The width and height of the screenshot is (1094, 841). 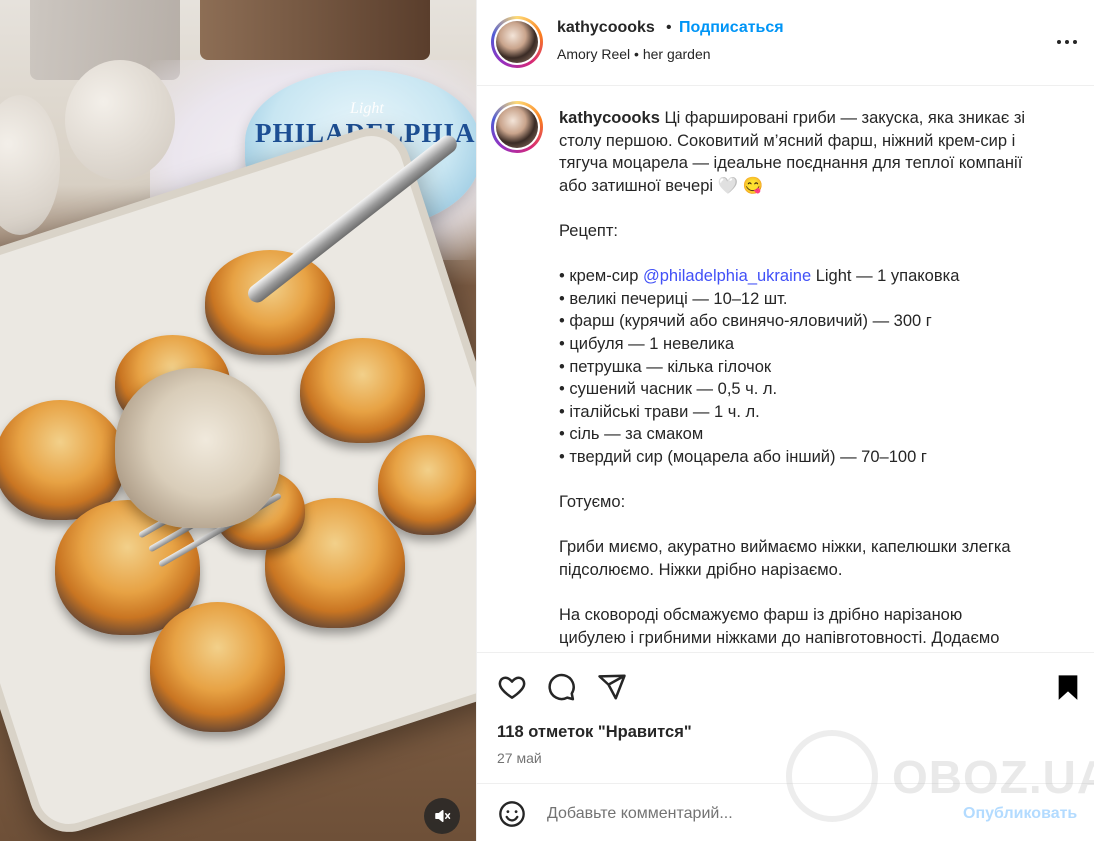 I want to click on emoji-icon, so click(x=512, y=814).